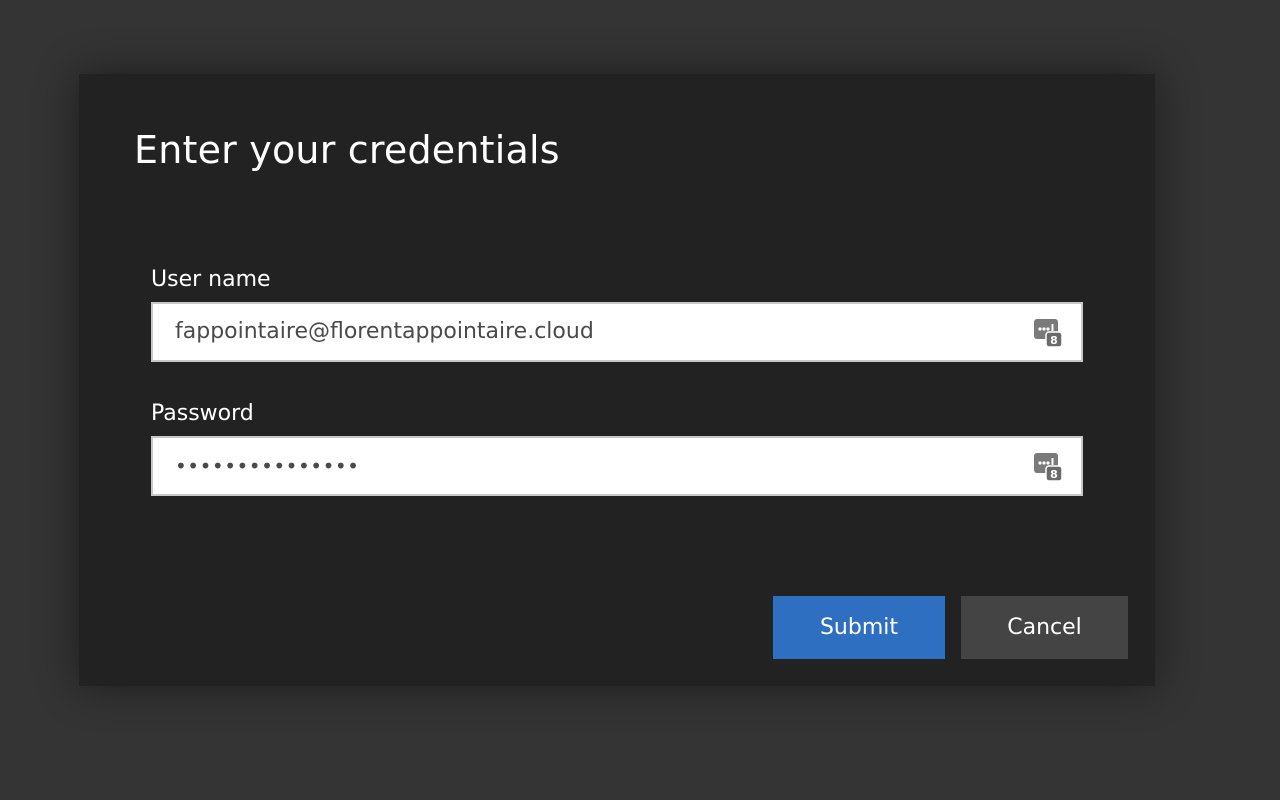 This screenshot has width=1280, height=800. Describe the element at coordinates (859, 627) in the screenshot. I see `submit-button: Submit` at that location.